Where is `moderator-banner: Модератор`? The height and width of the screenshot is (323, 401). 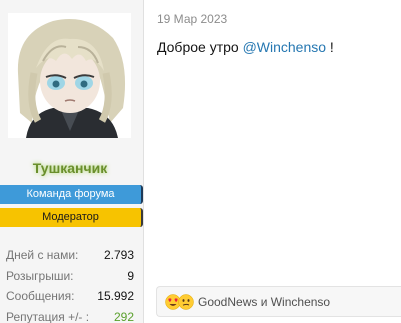 moderator-banner: Модератор is located at coordinates (71, 217).